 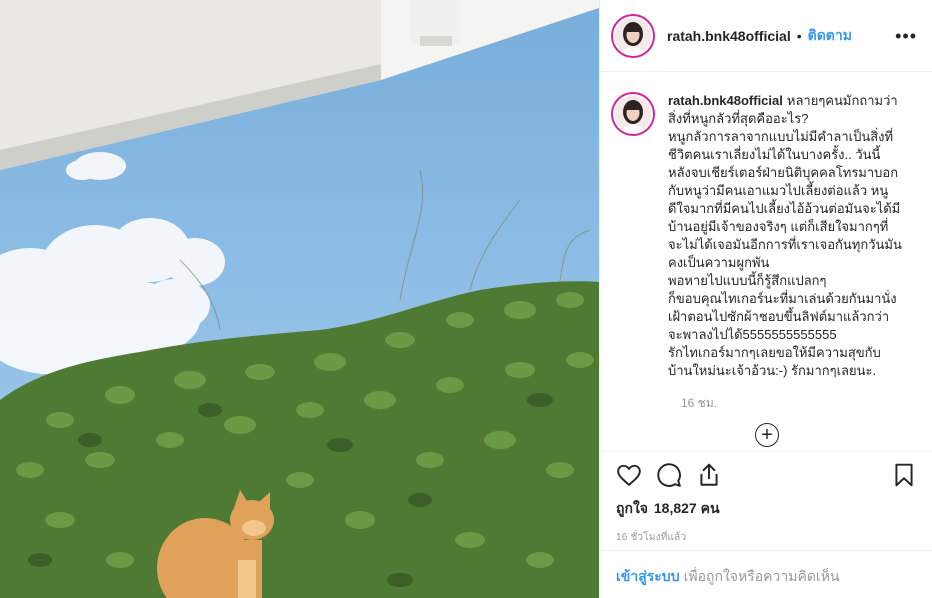 I want to click on caption-line: รักไทเกอร์มากๆเลยขอให้มีความสุขกับ, so click(x=774, y=352).